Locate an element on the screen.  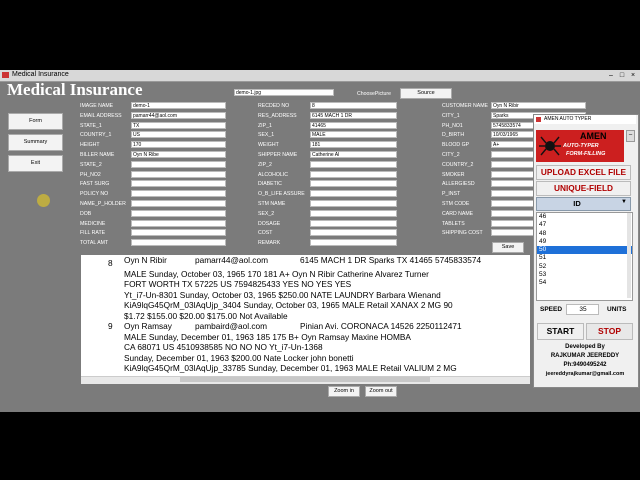
field-input: 6145 MACH 1 DR is located at coordinates (353, 115).